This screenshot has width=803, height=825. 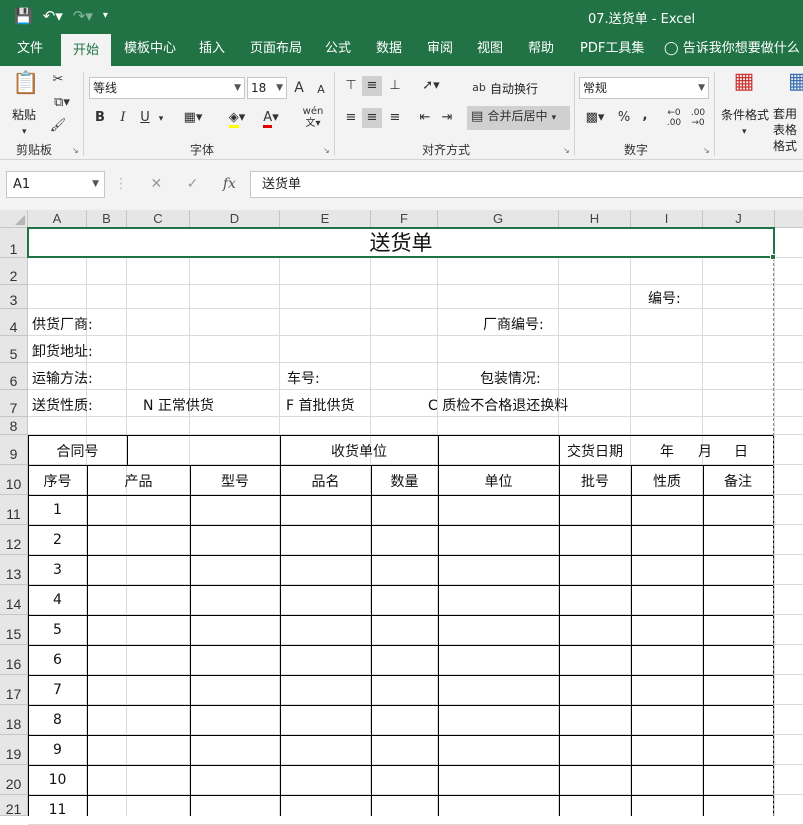 What do you see at coordinates (107, 219) in the screenshot?
I see `column-header: B` at bounding box center [107, 219].